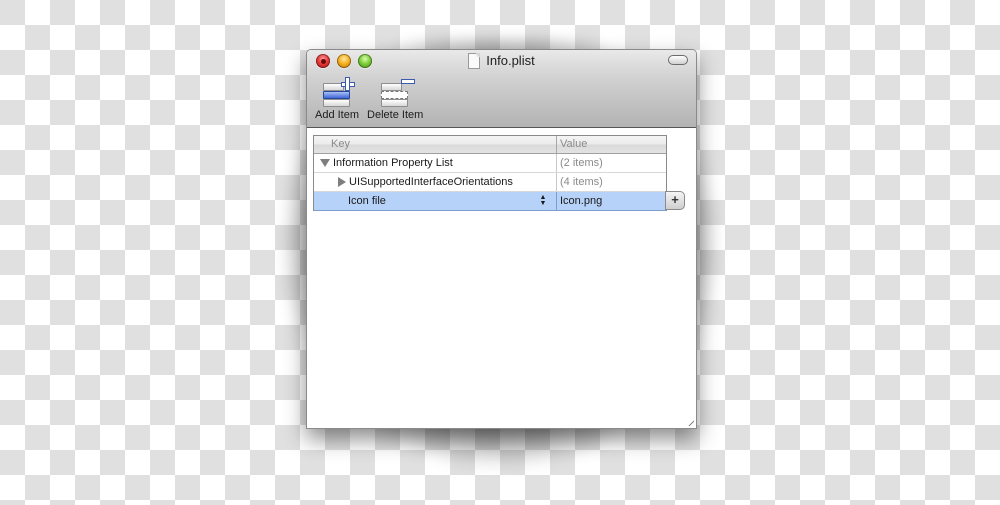  What do you see at coordinates (426, 201) in the screenshot?
I see `row-key: Icon file` at bounding box center [426, 201].